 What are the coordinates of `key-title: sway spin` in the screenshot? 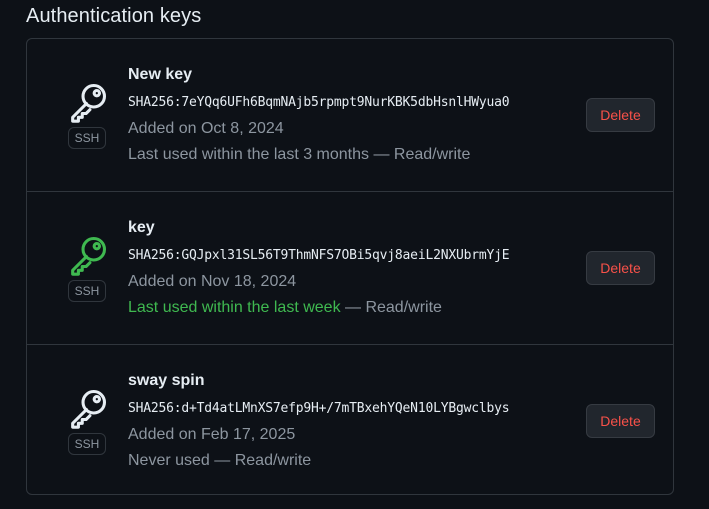 It's located at (166, 380).